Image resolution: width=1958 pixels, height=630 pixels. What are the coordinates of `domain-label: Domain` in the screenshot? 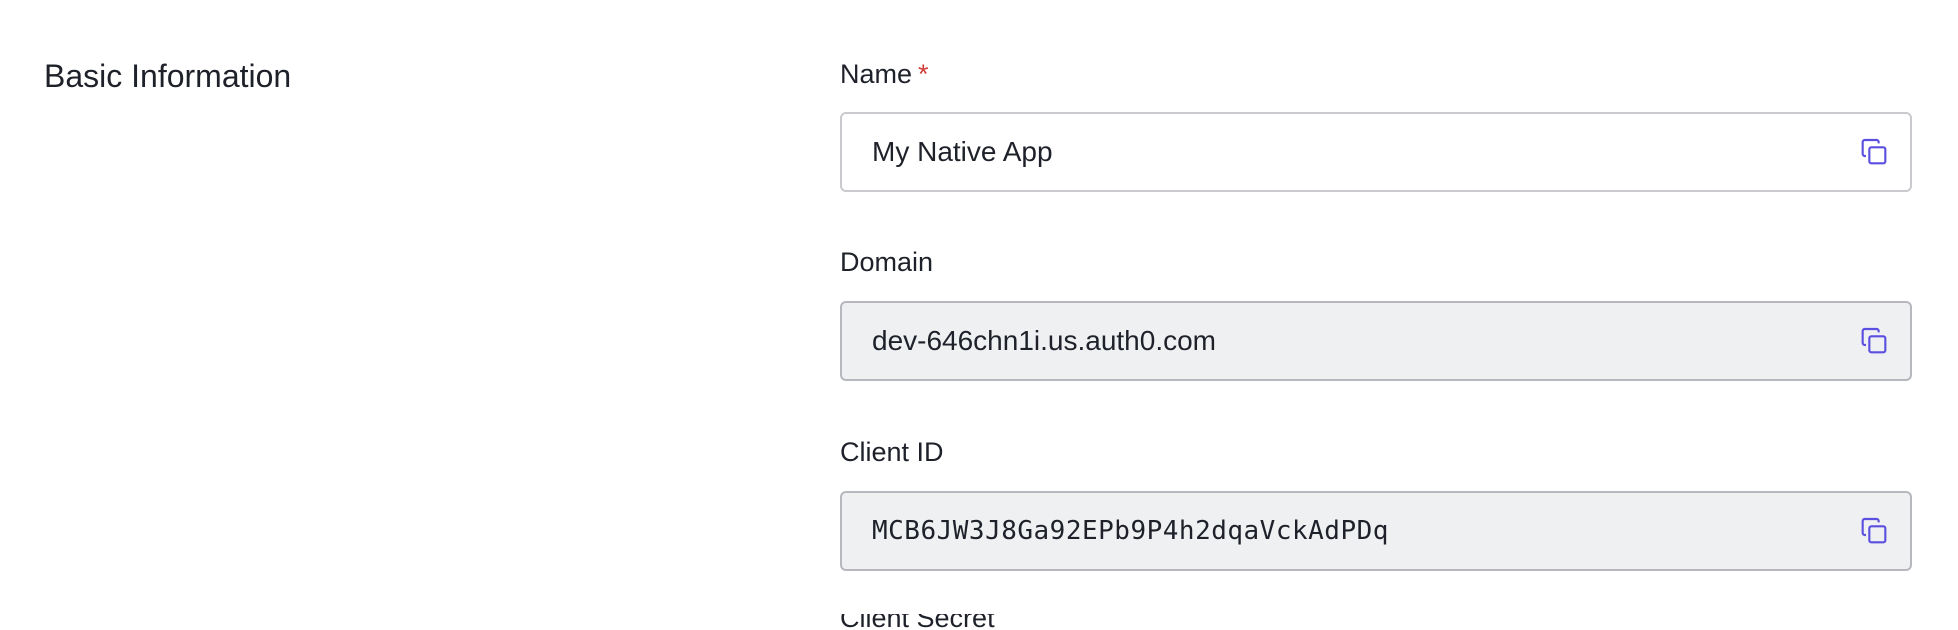 It's located at (887, 262).